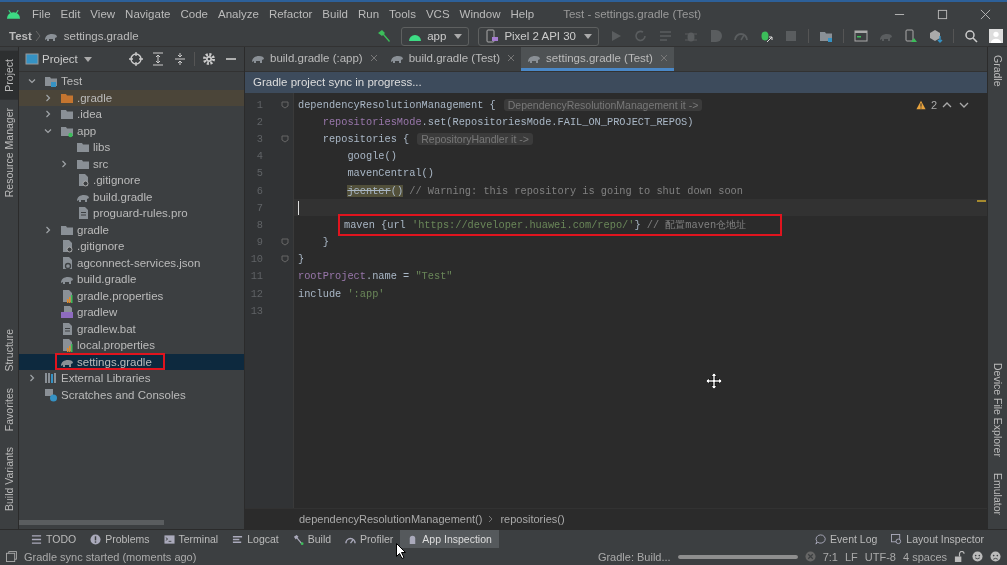  What do you see at coordinates (368, 14) in the screenshot?
I see `menu-item: Run` at bounding box center [368, 14].